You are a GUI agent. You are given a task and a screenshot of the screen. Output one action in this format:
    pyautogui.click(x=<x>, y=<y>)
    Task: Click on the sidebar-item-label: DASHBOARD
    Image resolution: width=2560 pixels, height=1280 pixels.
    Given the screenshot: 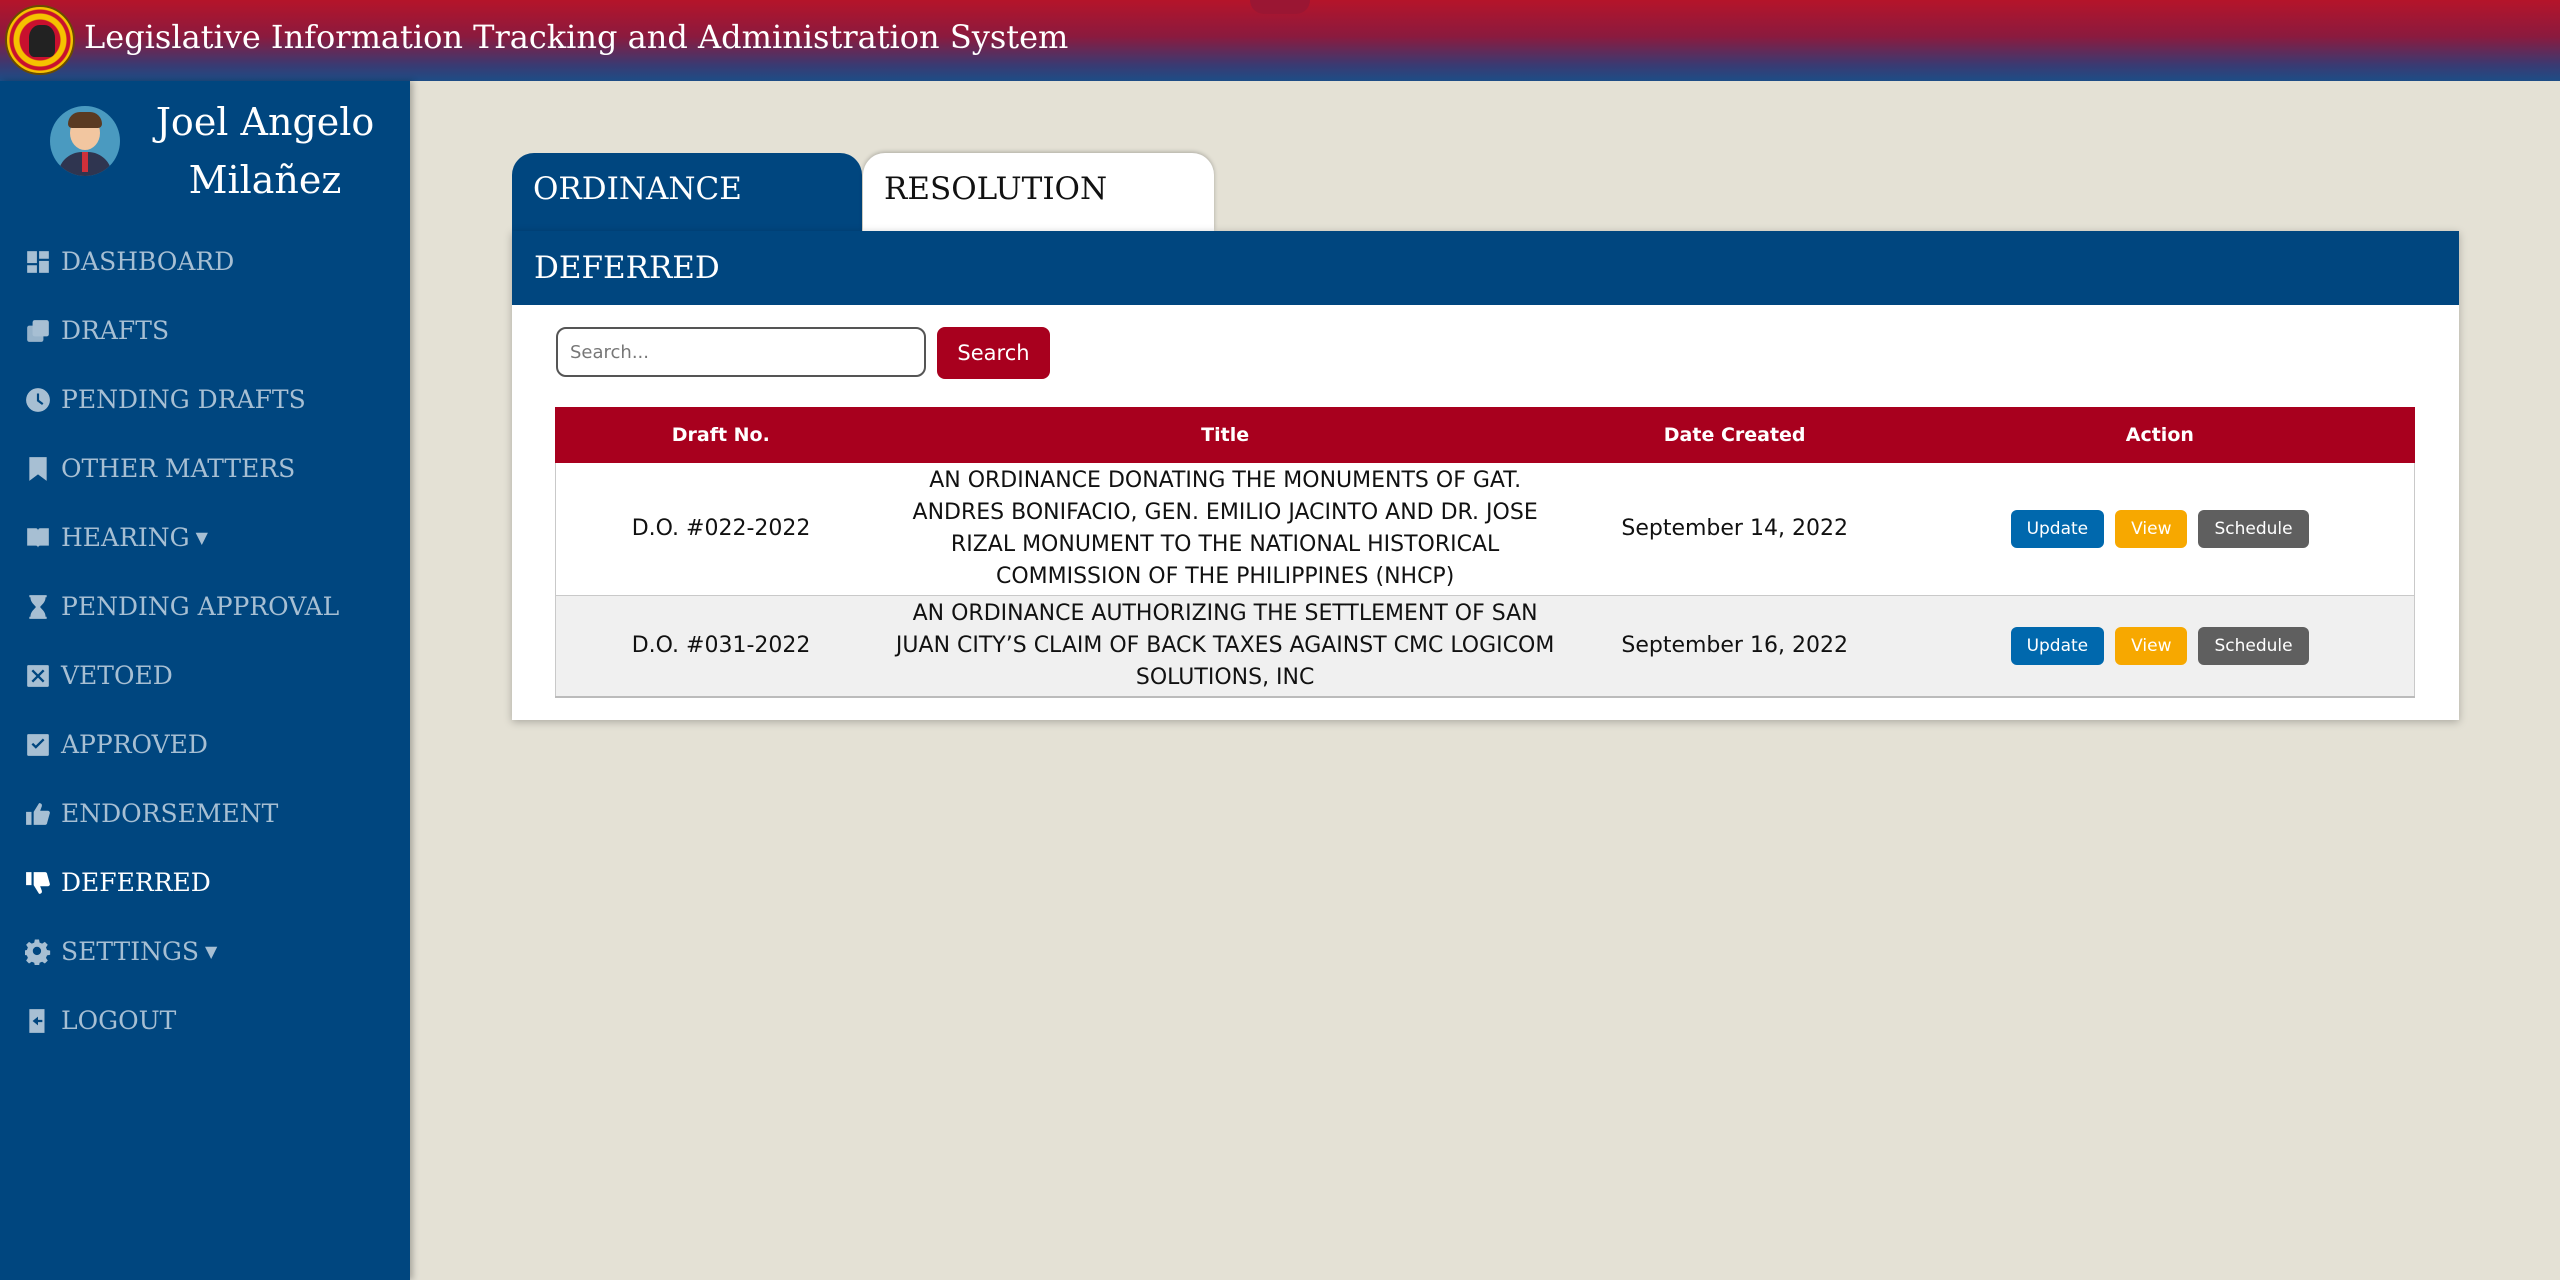 What is the action you would take?
    pyautogui.click(x=148, y=261)
    